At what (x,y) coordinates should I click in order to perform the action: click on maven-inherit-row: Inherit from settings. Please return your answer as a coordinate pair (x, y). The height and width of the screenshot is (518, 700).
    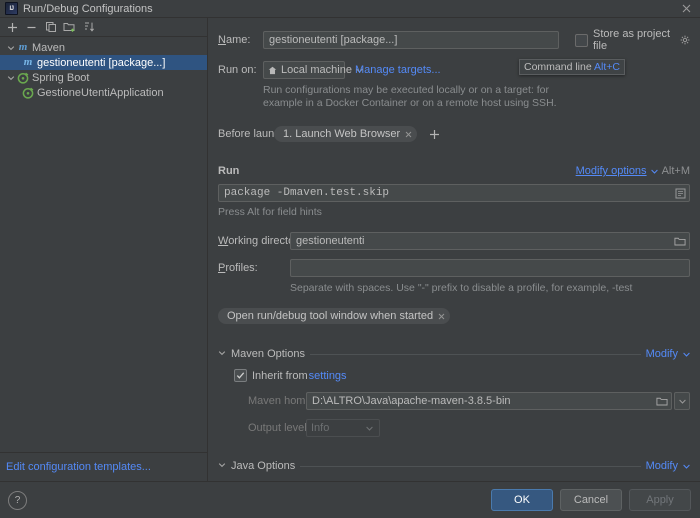
    Looking at the image, I should click on (462, 376).